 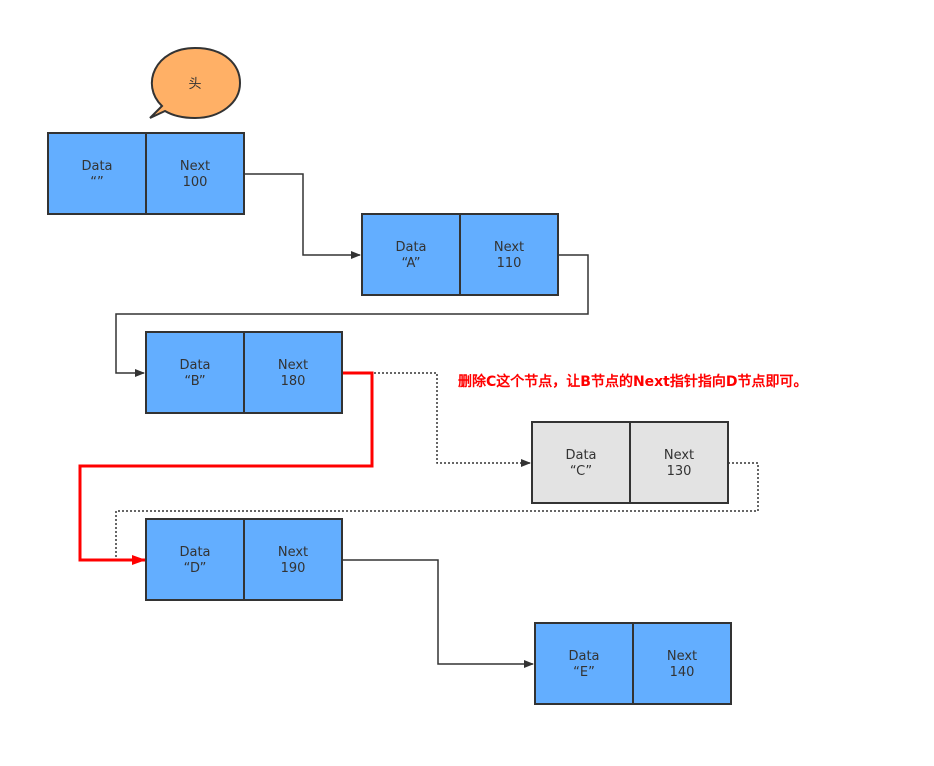 What do you see at coordinates (633, 663) in the screenshot?
I see `node-e: Data “E” Next 140` at bounding box center [633, 663].